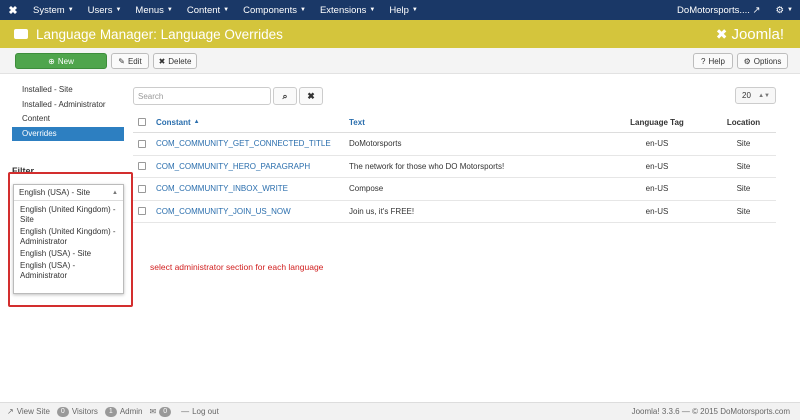  I want to click on menu-system: System ▼, so click(53, 10).